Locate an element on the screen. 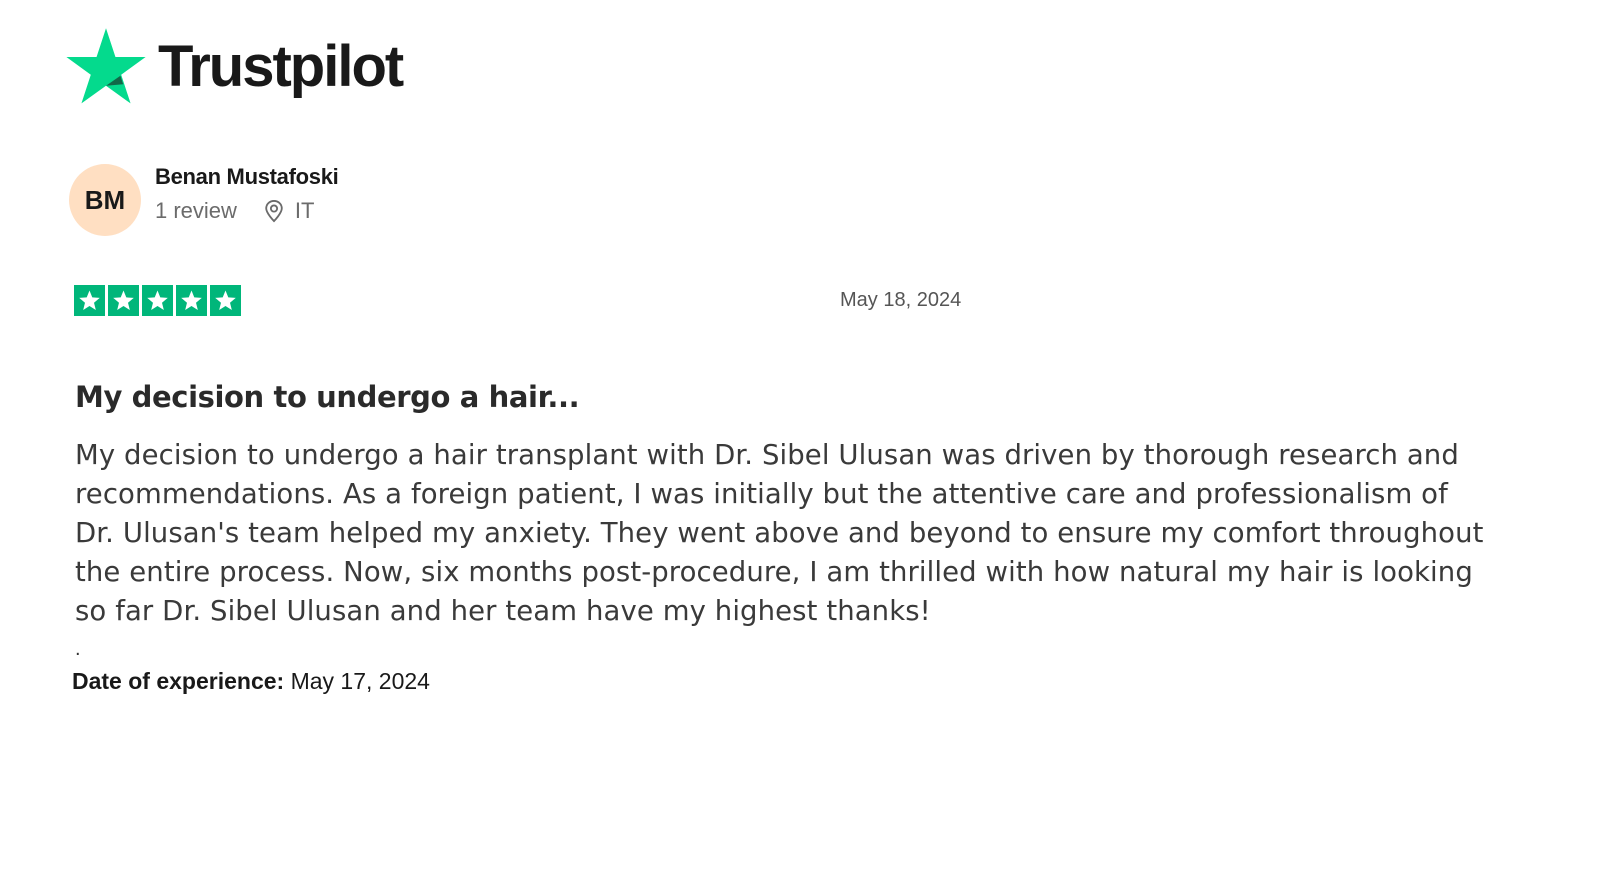 The image size is (1600, 896). review-trailing-mark: . is located at coordinates (78, 649).